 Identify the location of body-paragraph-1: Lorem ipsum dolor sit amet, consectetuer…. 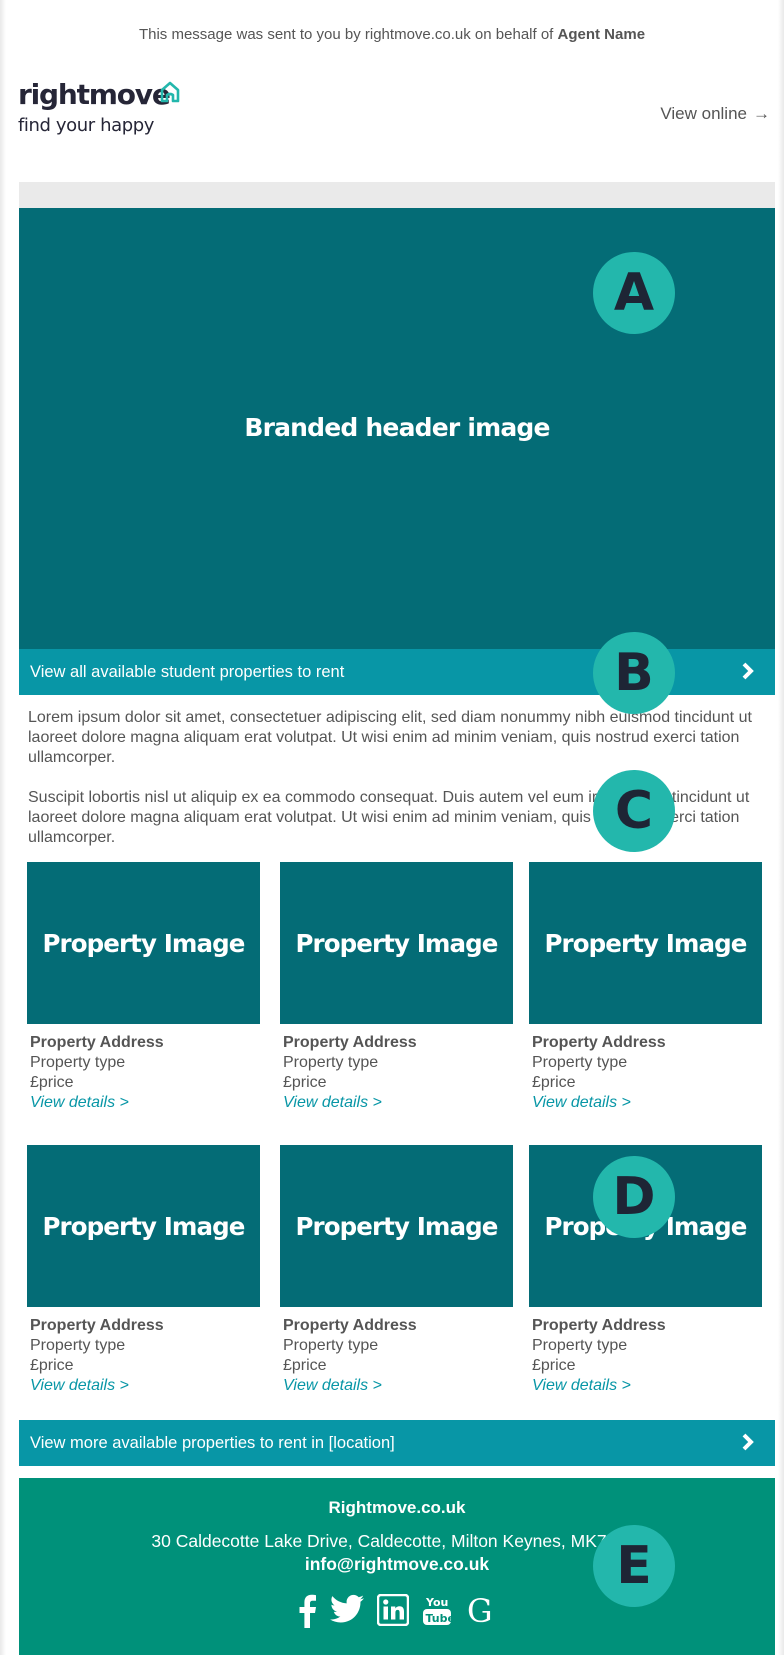
(390, 737).